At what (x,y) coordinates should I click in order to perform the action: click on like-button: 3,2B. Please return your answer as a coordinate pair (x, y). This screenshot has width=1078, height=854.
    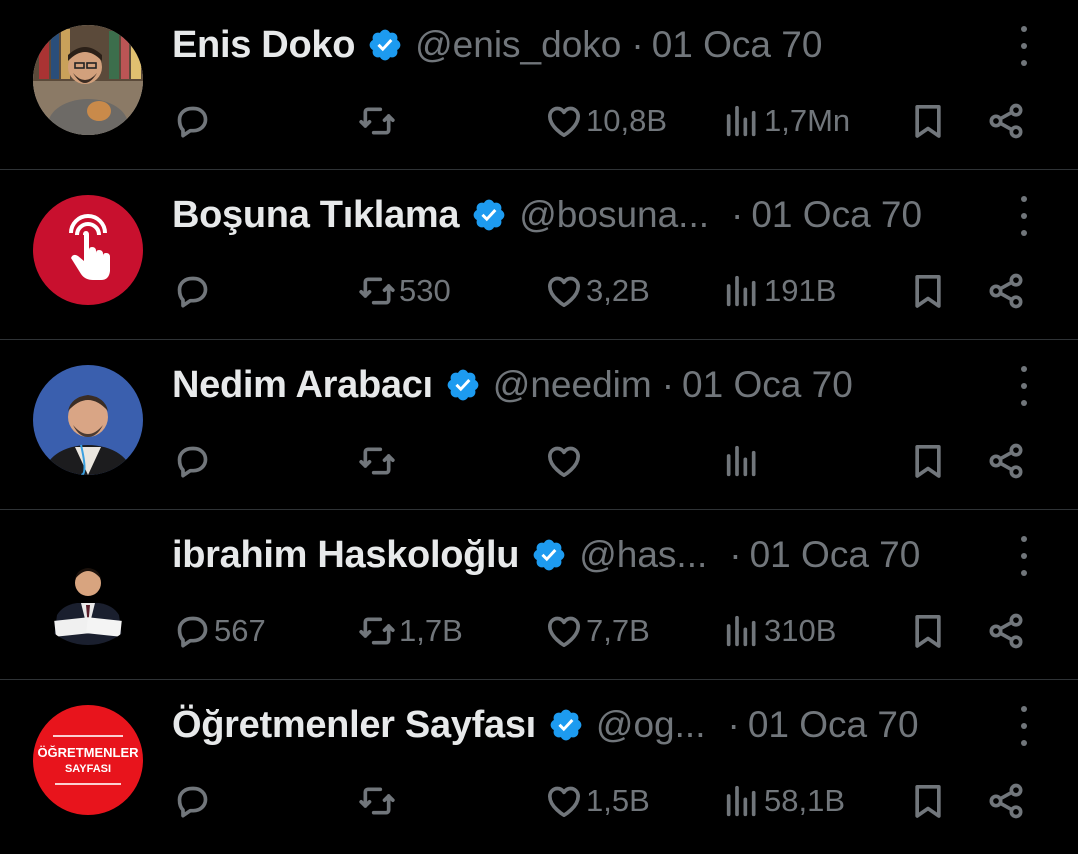
    Looking at the image, I should click on (597, 291).